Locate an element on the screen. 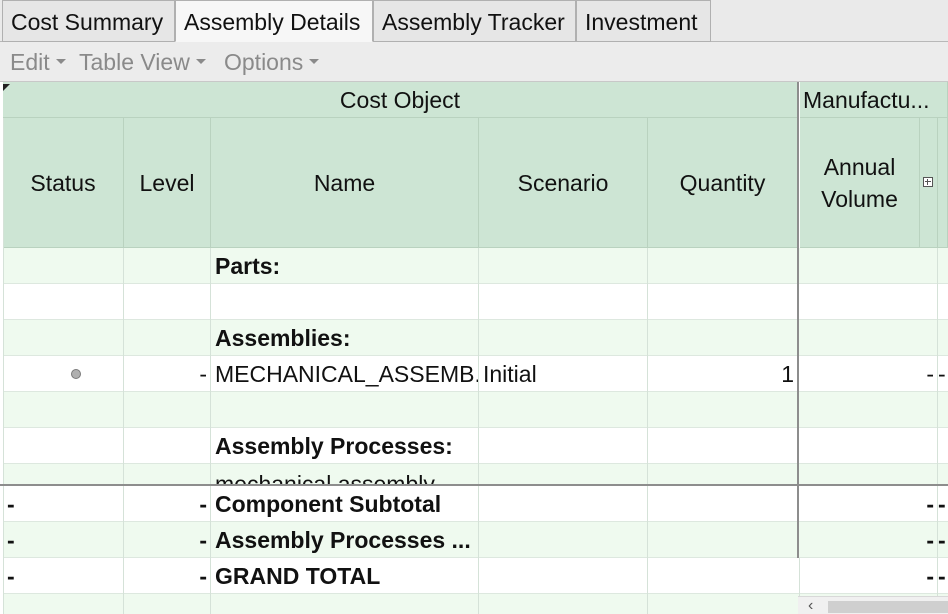 The width and height of the screenshot is (948, 614). name-cell: Assemblies: is located at coordinates (283, 338).